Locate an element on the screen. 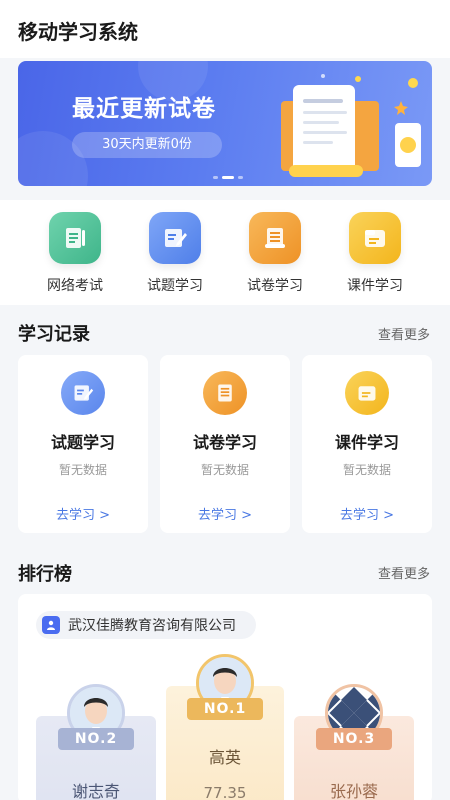 The width and height of the screenshot is (450, 800). rank-name: 高英 is located at coordinates (224, 757).